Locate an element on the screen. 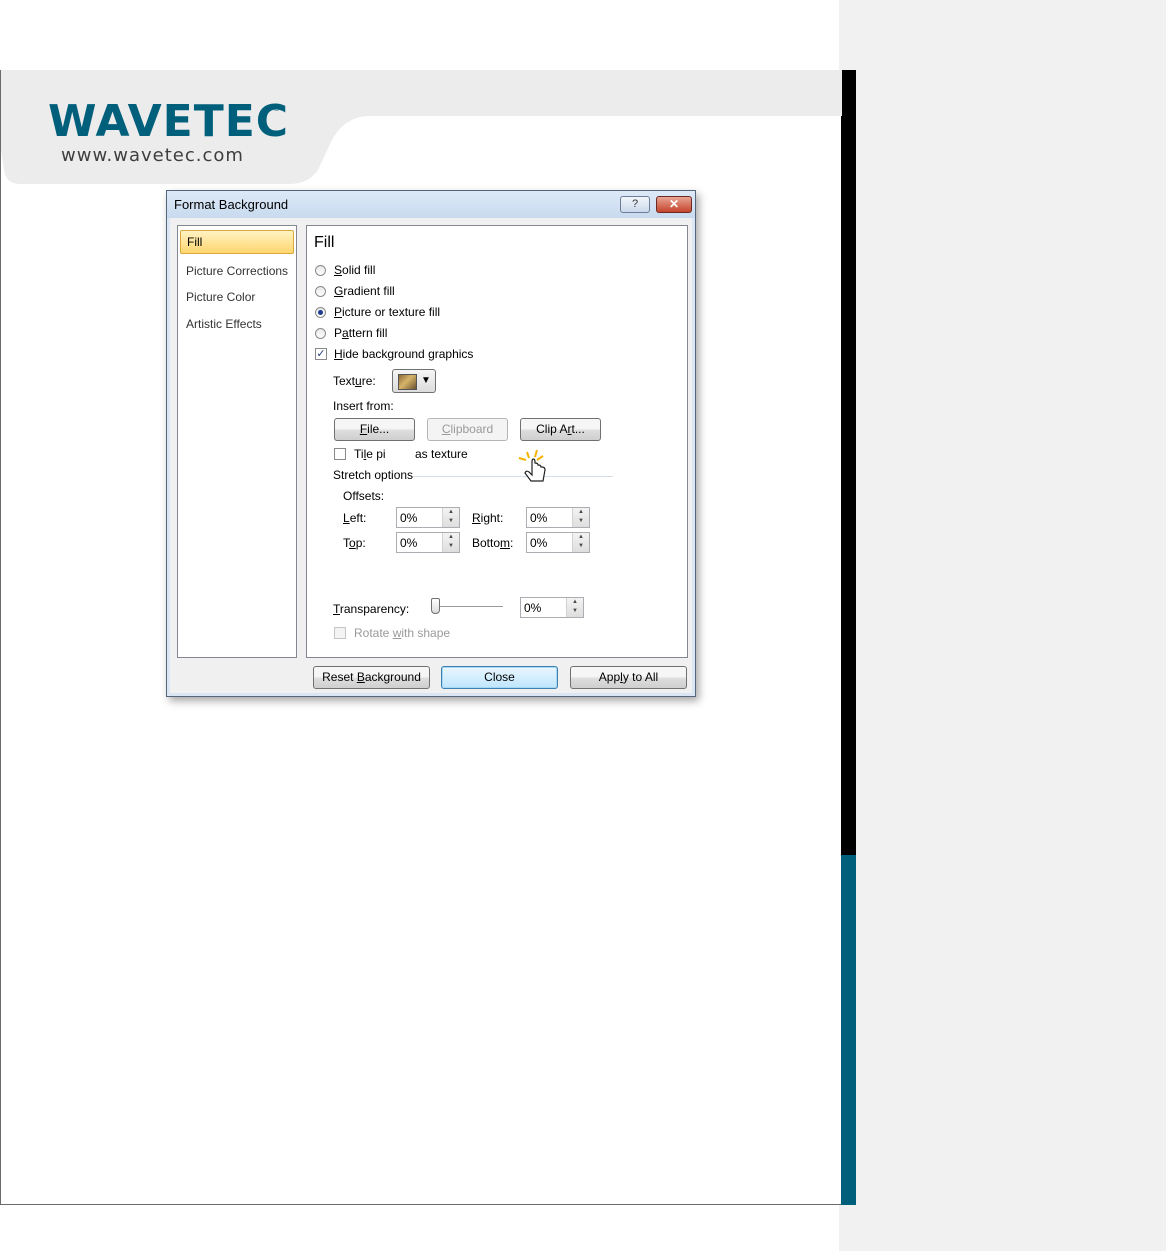  transparency-spinner: 0% ▲ ▼ is located at coordinates (552, 607).